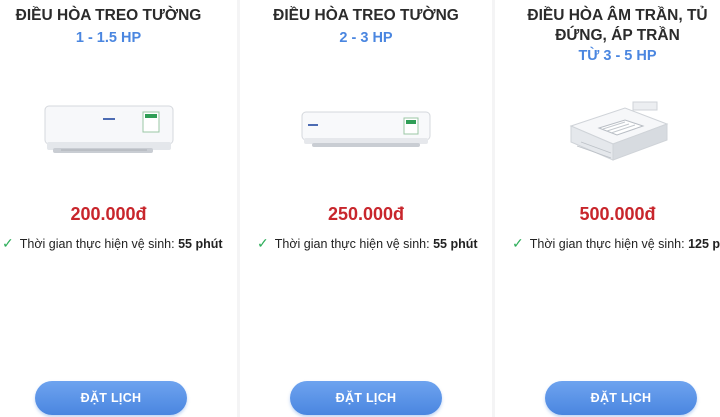 Image resolution: width=720 pixels, height=417 pixels. What do you see at coordinates (617, 35) in the screenshot?
I see `card-title-line-2: ĐỨNG, ÁP TRẦN` at bounding box center [617, 35].